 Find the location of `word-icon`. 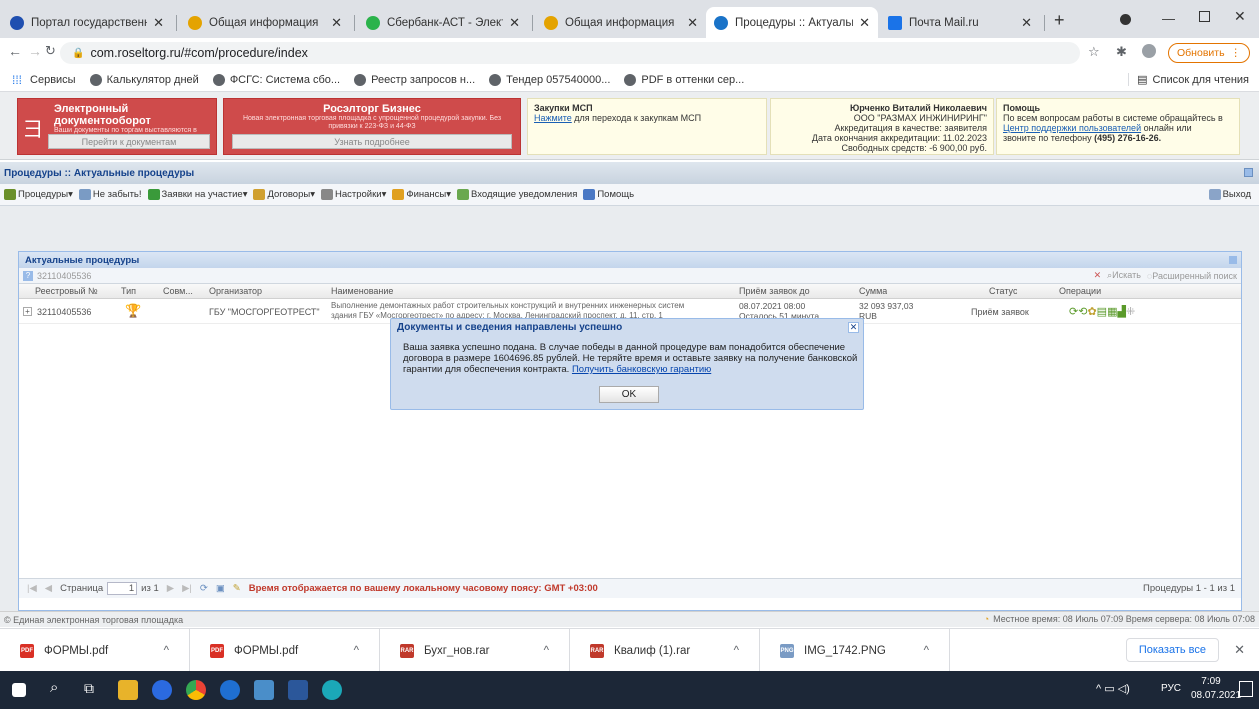

word-icon is located at coordinates (298, 690).